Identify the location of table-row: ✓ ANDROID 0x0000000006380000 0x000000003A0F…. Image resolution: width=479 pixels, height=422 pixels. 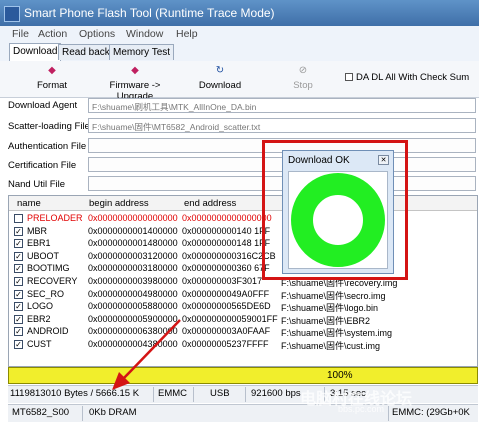
(243, 331).